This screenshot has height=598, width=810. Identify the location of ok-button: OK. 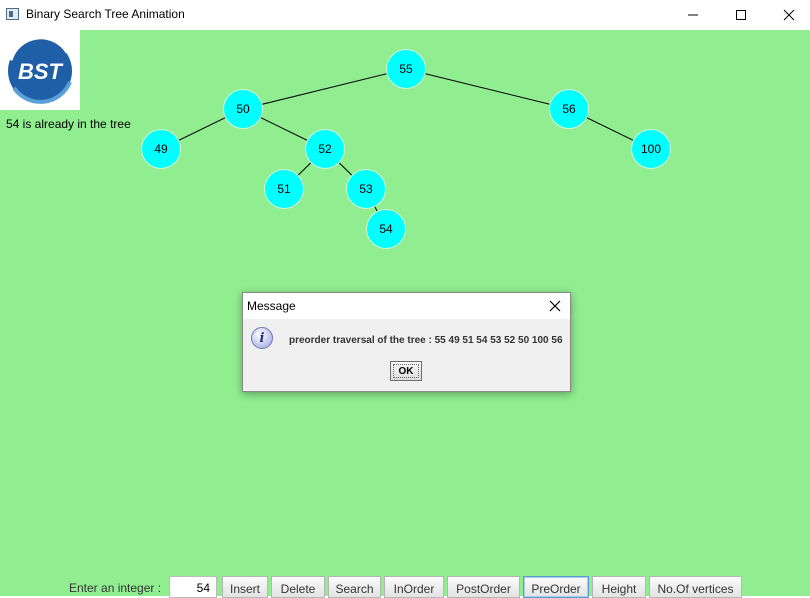
(406, 371).